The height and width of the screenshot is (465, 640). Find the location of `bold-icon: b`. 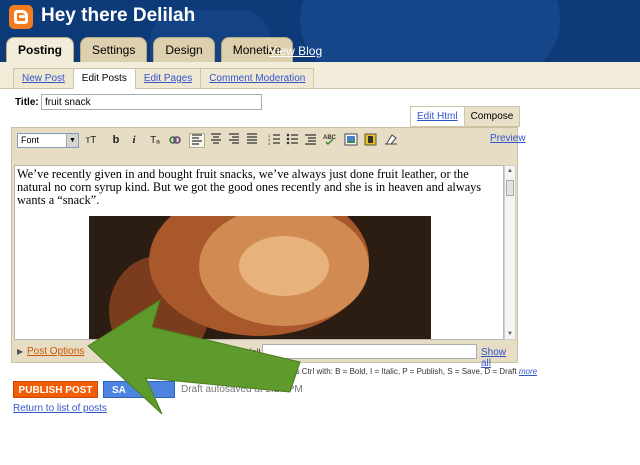

bold-icon: b is located at coordinates (116, 140).